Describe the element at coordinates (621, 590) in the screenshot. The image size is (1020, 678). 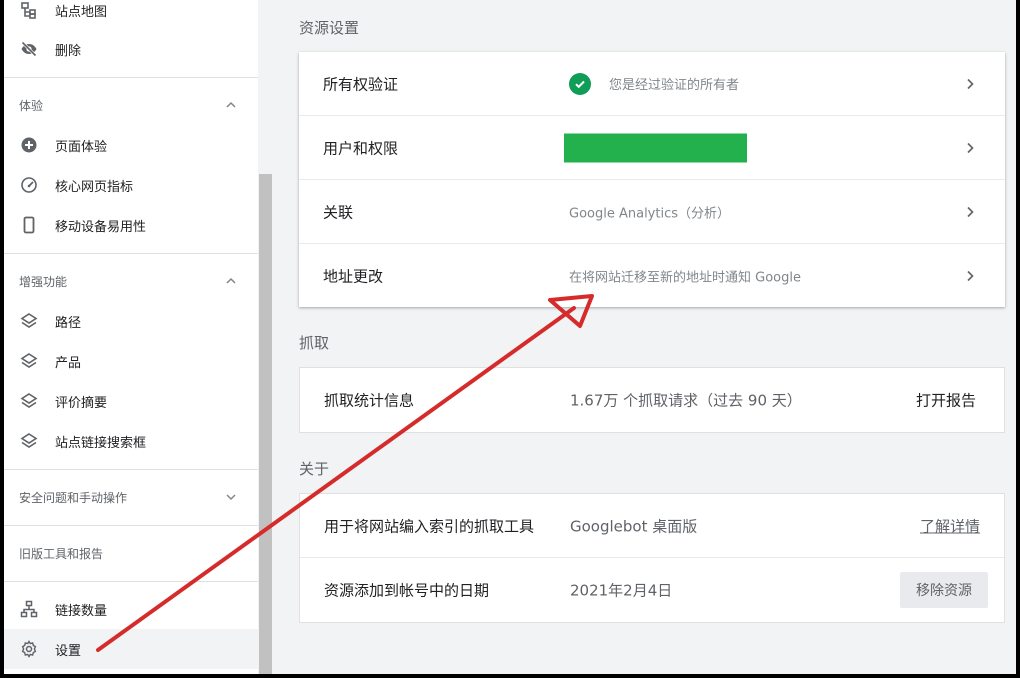
I see `row-value: 2021年2月4日` at that location.